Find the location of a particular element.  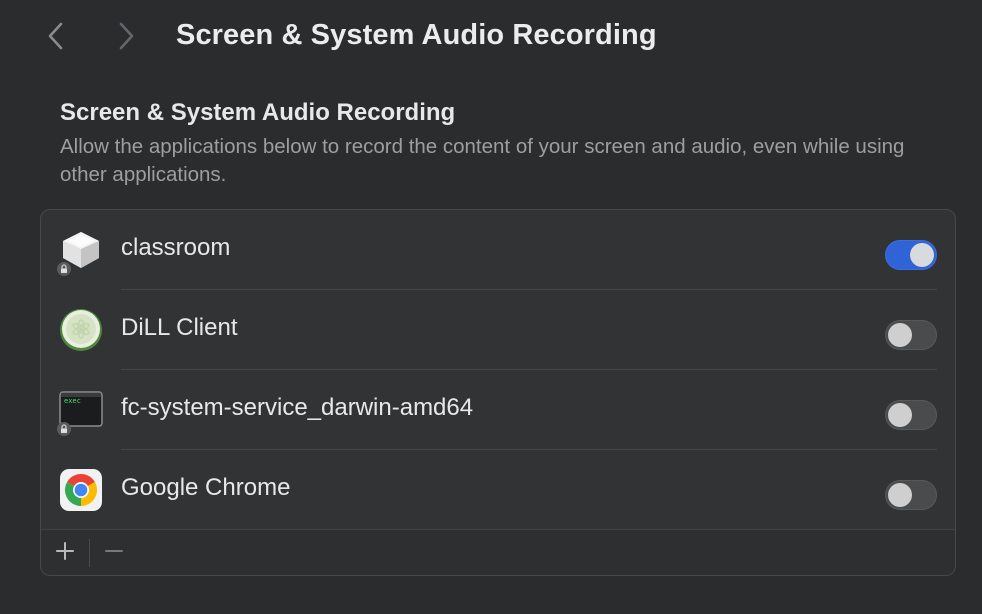

app-name: DiLL Client is located at coordinates (179, 327).